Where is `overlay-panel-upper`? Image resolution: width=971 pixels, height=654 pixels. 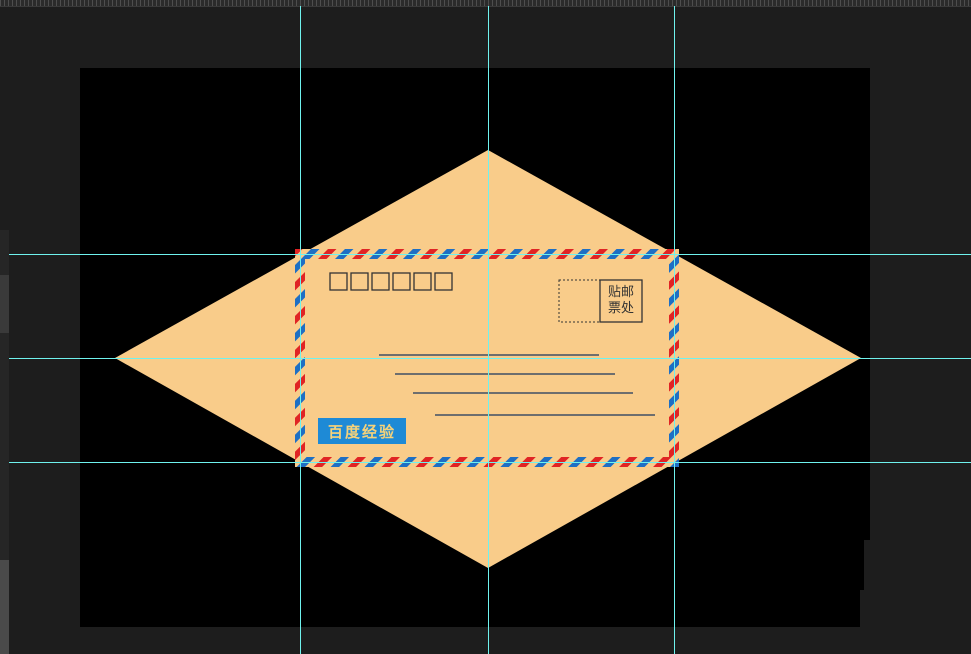 overlay-panel-upper is located at coordinates (917, 565).